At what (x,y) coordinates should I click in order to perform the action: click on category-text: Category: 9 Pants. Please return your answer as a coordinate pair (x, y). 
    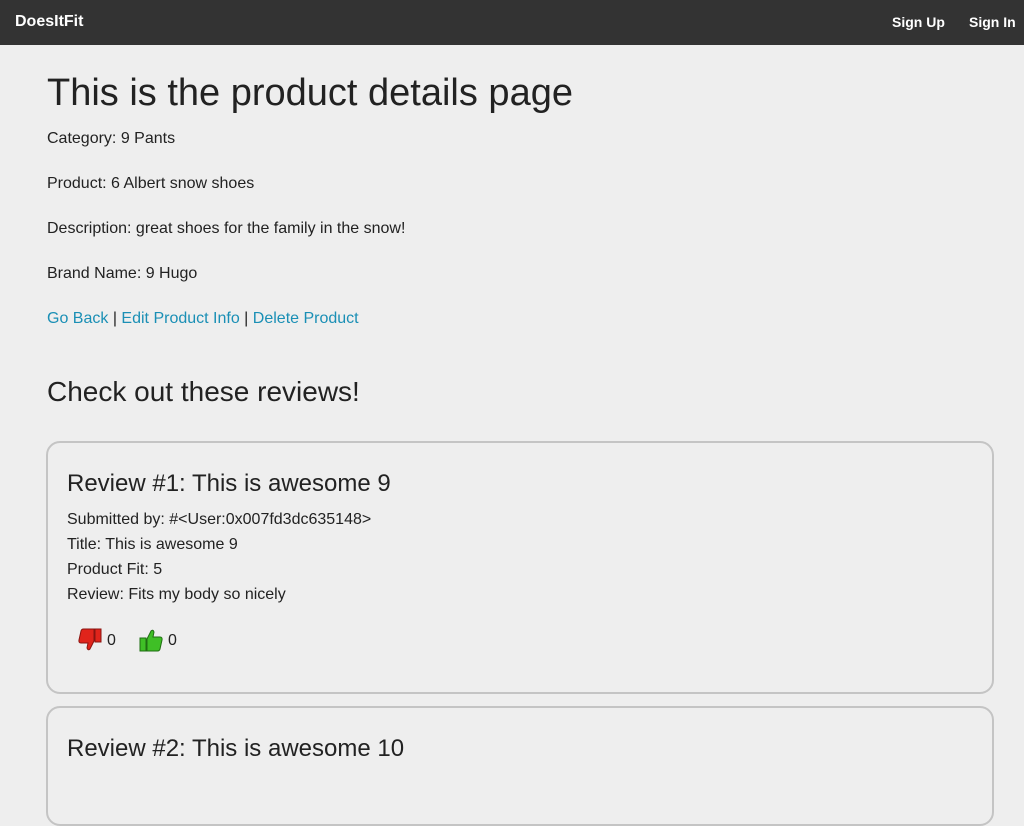
    Looking at the image, I should click on (111, 138).